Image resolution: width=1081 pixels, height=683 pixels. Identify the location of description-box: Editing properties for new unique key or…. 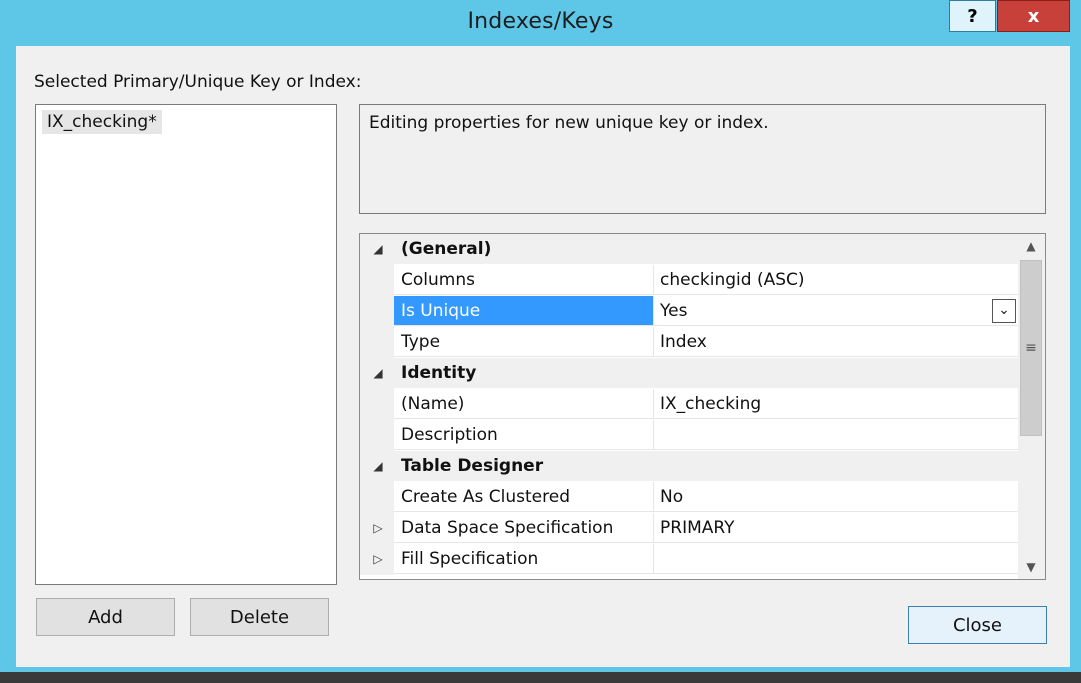
(702, 159).